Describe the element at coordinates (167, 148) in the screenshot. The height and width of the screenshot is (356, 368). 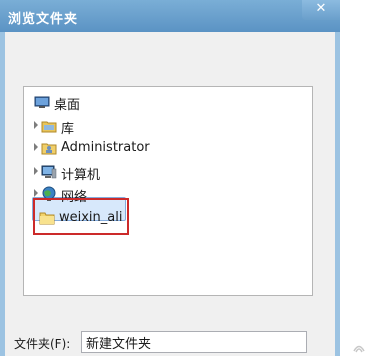
I see `tree-item-administrator: Administrator` at that location.